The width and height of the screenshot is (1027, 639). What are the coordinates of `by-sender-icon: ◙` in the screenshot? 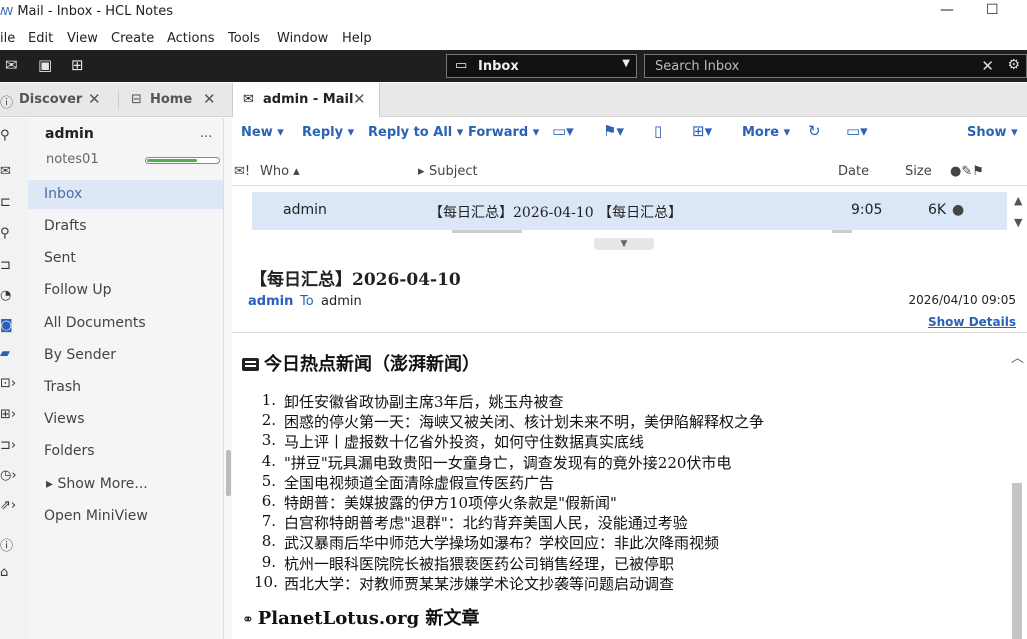 It's located at (6, 325).